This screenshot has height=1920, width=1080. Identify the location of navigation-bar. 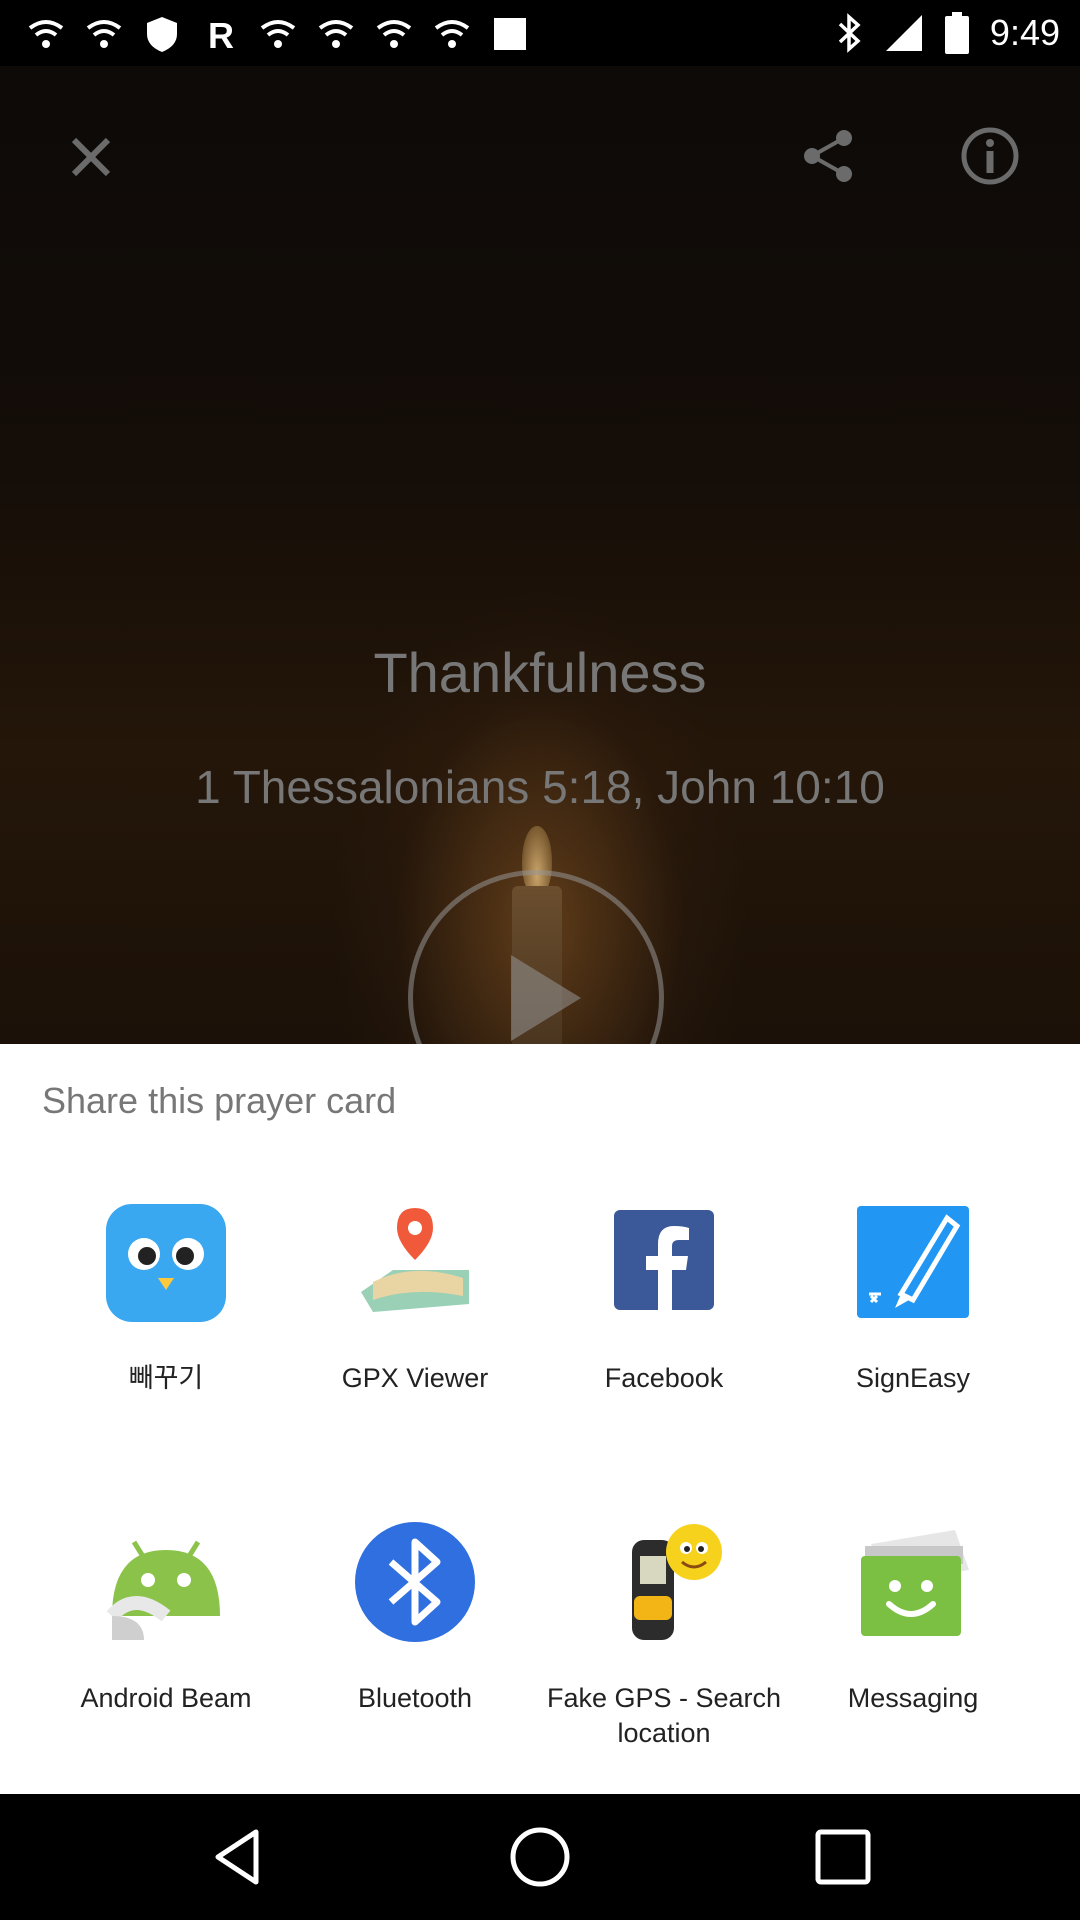
(540, 1857).